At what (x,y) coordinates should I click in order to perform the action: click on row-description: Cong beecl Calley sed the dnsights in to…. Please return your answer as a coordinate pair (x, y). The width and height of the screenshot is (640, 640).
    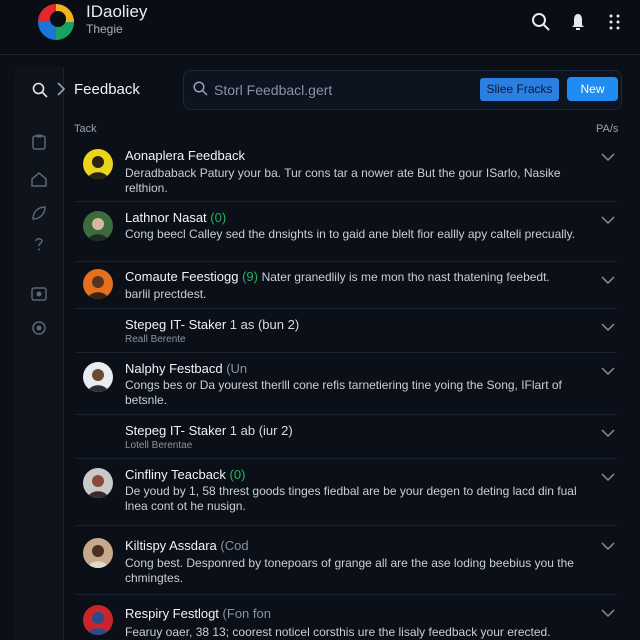
    Looking at the image, I should click on (350, 234).